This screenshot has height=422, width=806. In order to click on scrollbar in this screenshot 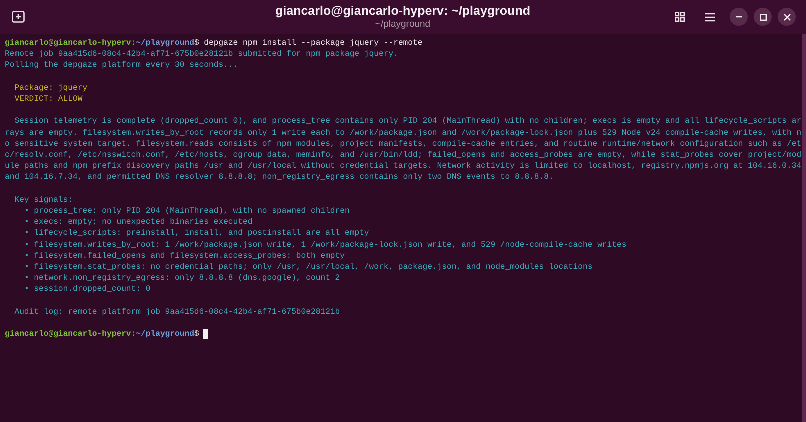, I will do `click(804, 228)`.